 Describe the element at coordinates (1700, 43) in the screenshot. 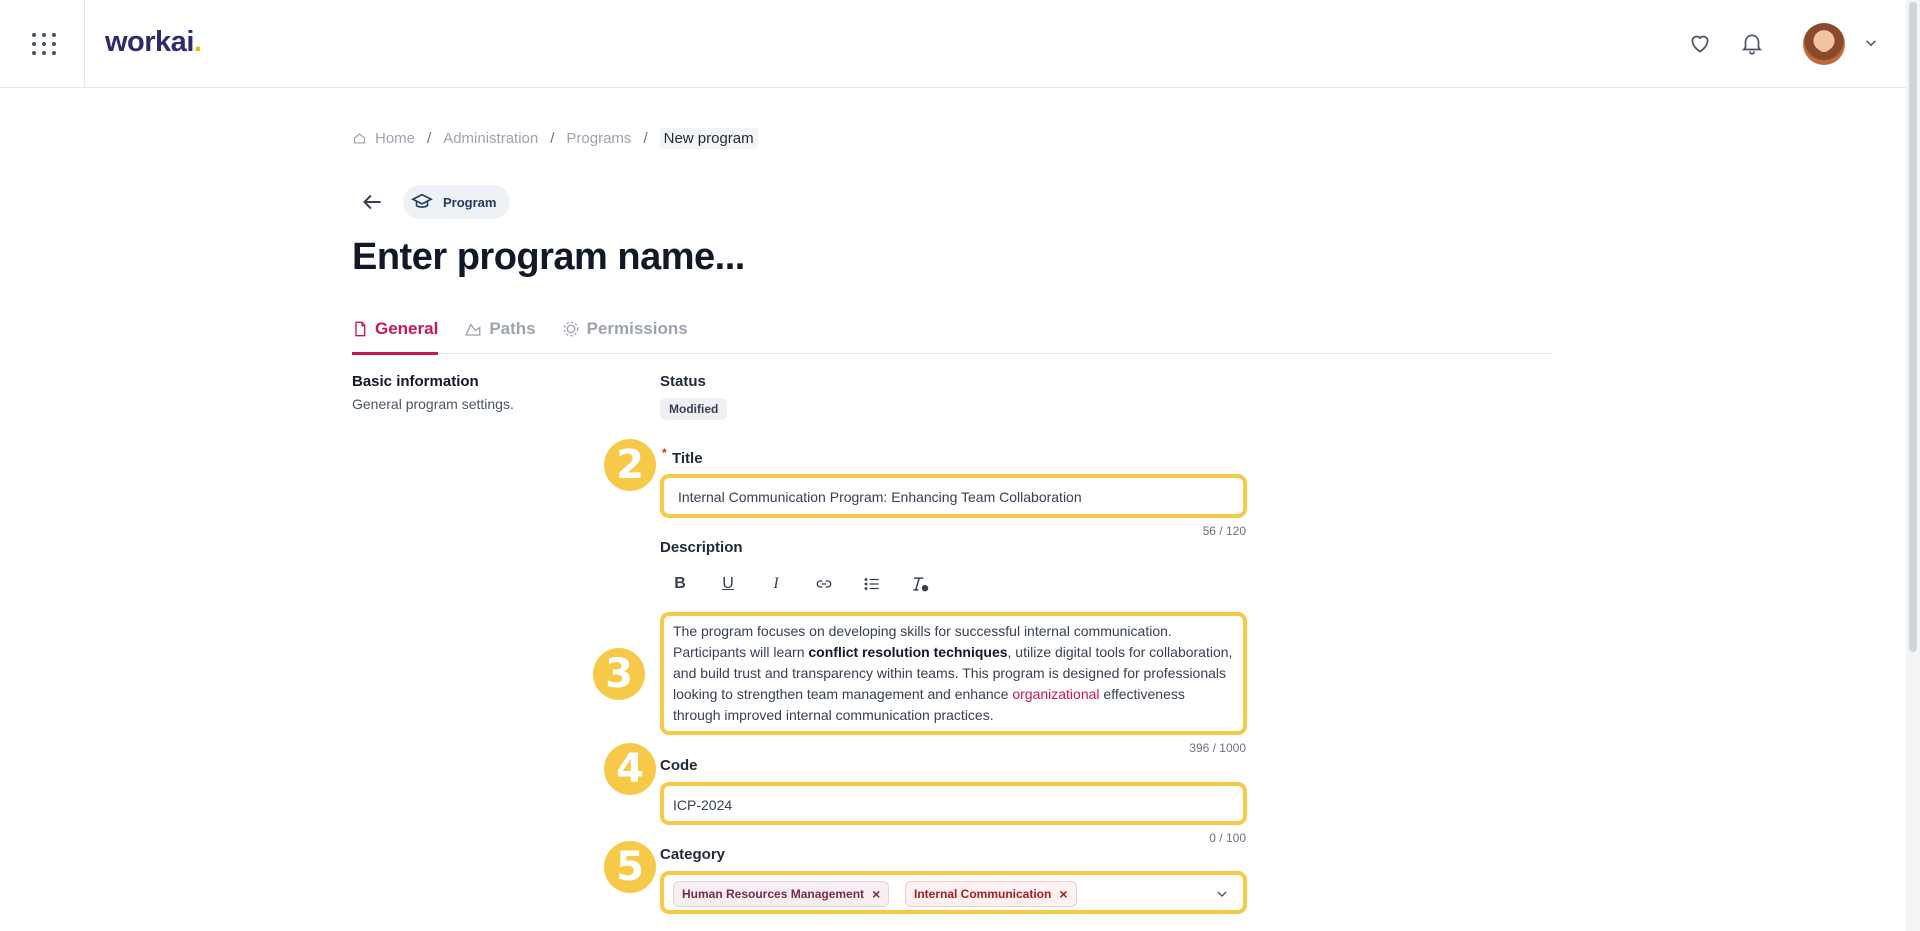

I see `heart-icon` at that location.